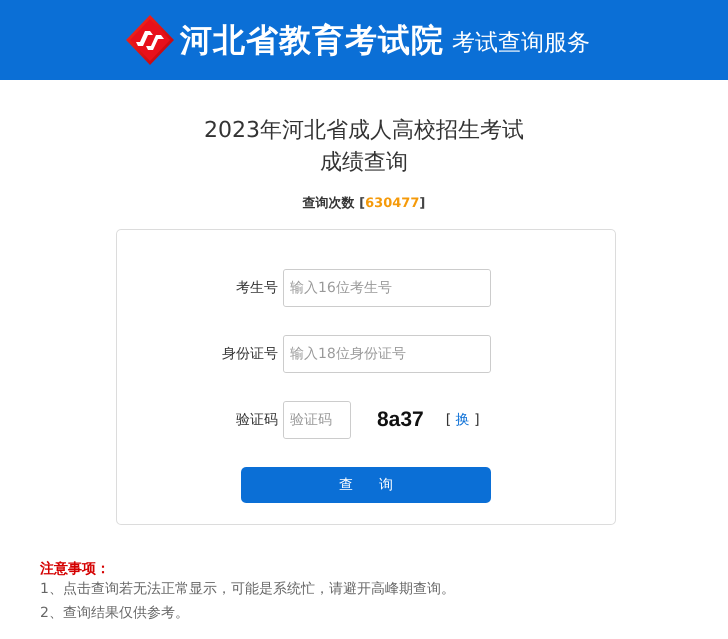  Describe the element at coordinates (75, 569) in the screenshot. I see `notice-title: 注意事项：` at that location.